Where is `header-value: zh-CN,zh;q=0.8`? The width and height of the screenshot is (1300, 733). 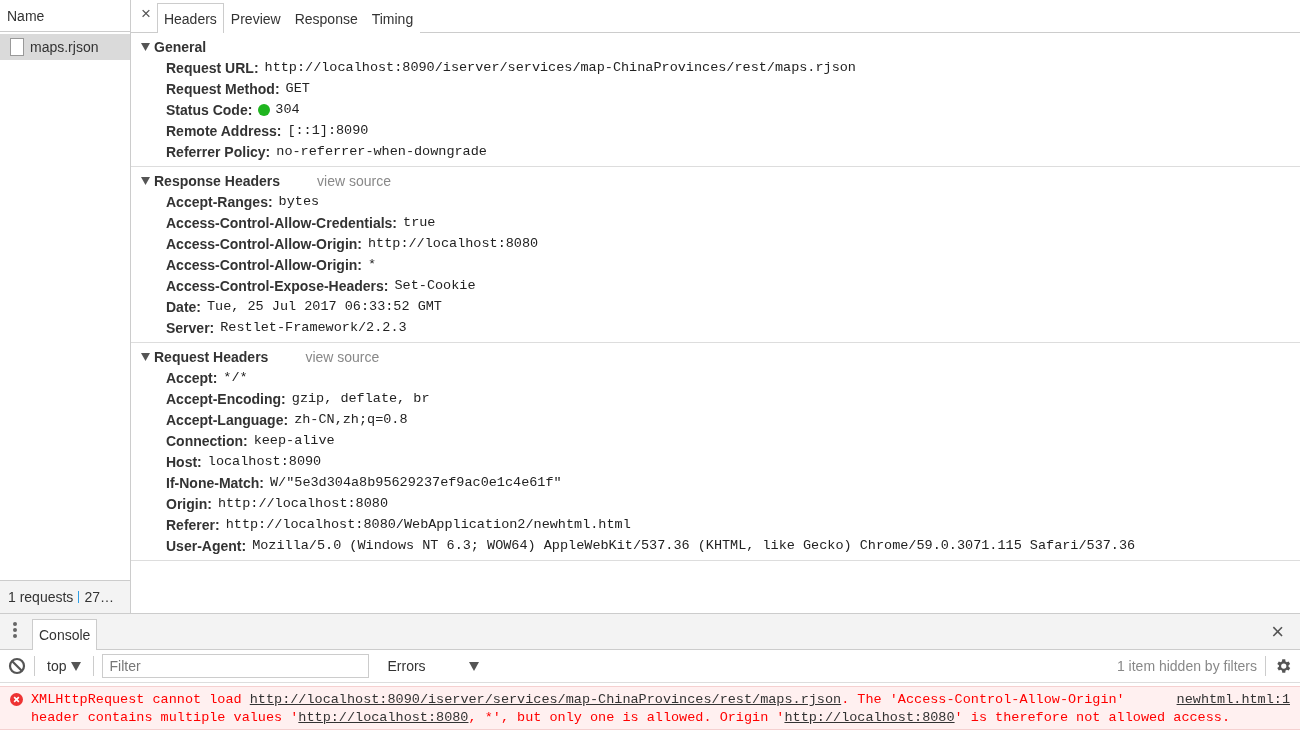
header-value: zh-CN,zh;q=0.8 is located at coordinates (351, 419).